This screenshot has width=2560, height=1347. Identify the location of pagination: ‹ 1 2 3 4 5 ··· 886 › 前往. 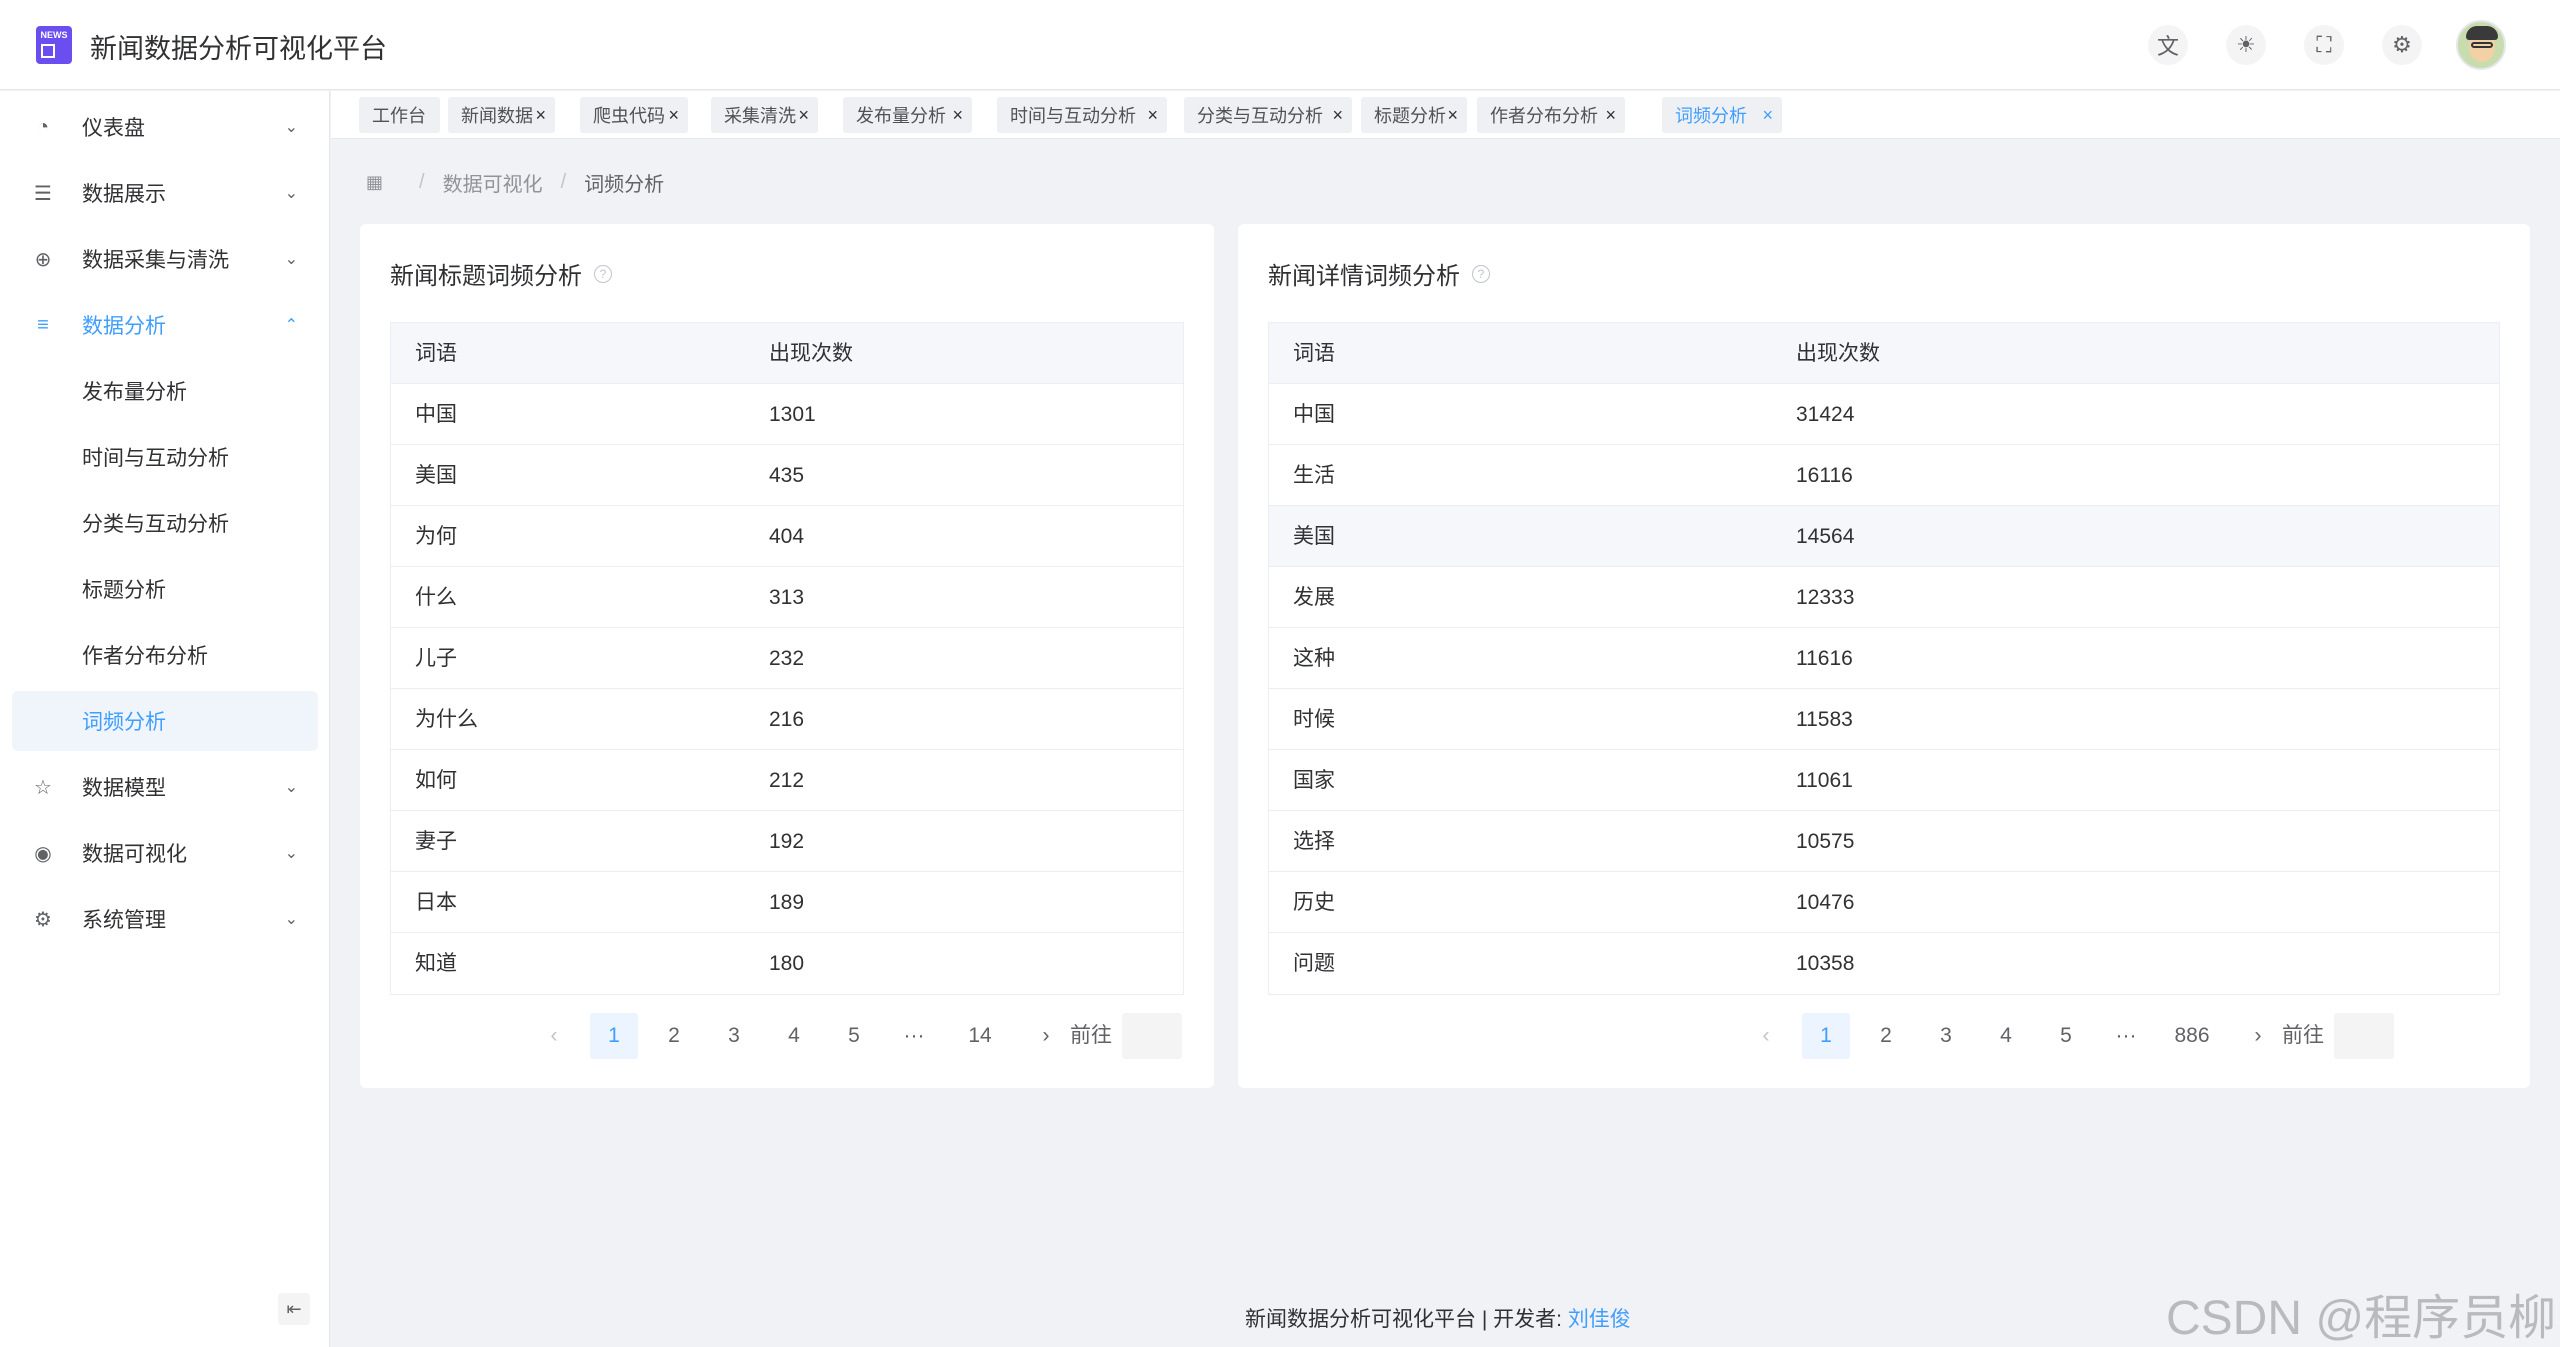
(1884, 1036).